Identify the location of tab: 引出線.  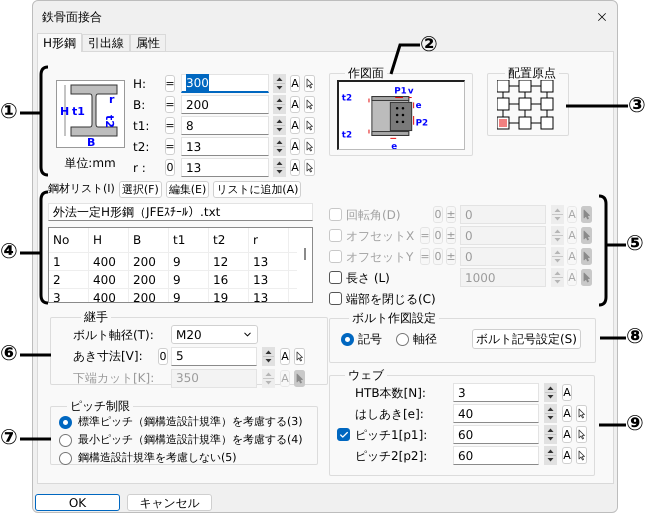
(106, 42).